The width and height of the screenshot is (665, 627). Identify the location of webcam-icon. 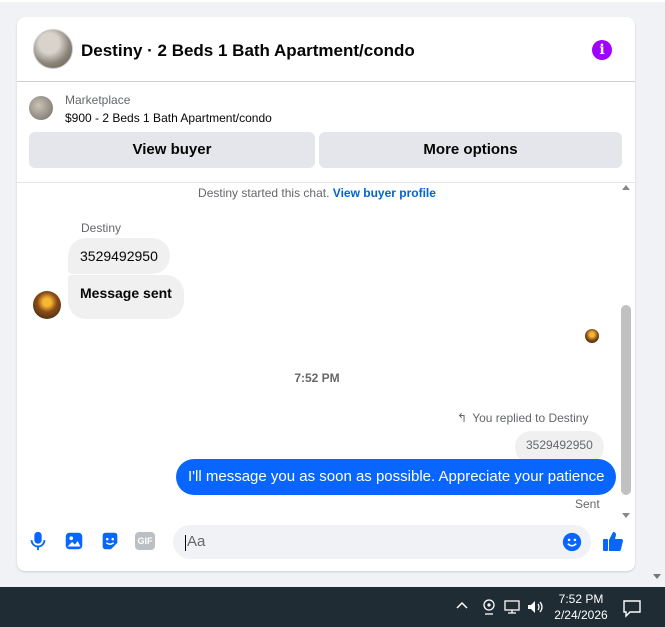
(489, 607).